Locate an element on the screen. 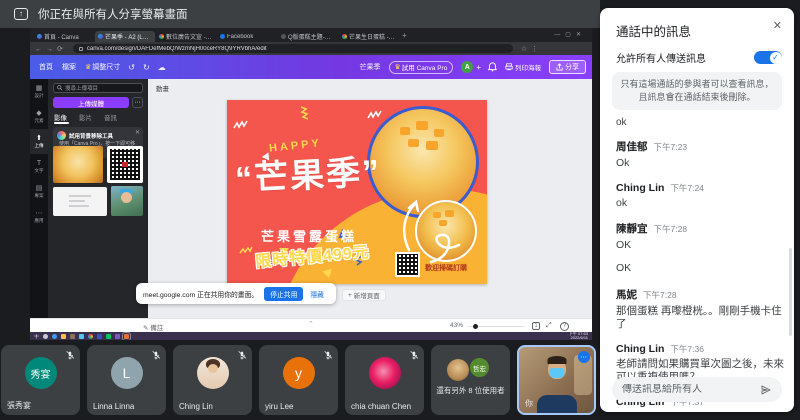 The image size is (800, 420). share-upload-icon is located at coordinates (559, 67).